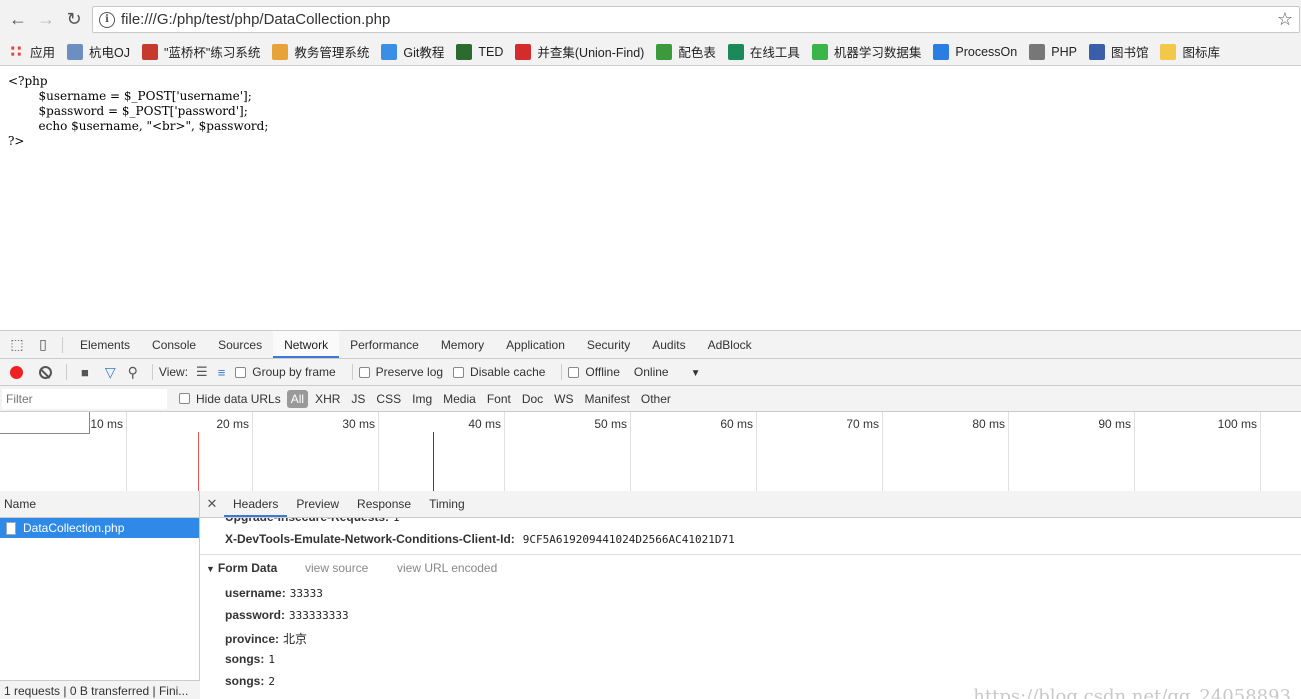 The image size is (1301, 699). What do you see at coordinates (412, 51) in the screenshot?
I see `bookmark-item: Git教程` at bounding box center [412, 51].